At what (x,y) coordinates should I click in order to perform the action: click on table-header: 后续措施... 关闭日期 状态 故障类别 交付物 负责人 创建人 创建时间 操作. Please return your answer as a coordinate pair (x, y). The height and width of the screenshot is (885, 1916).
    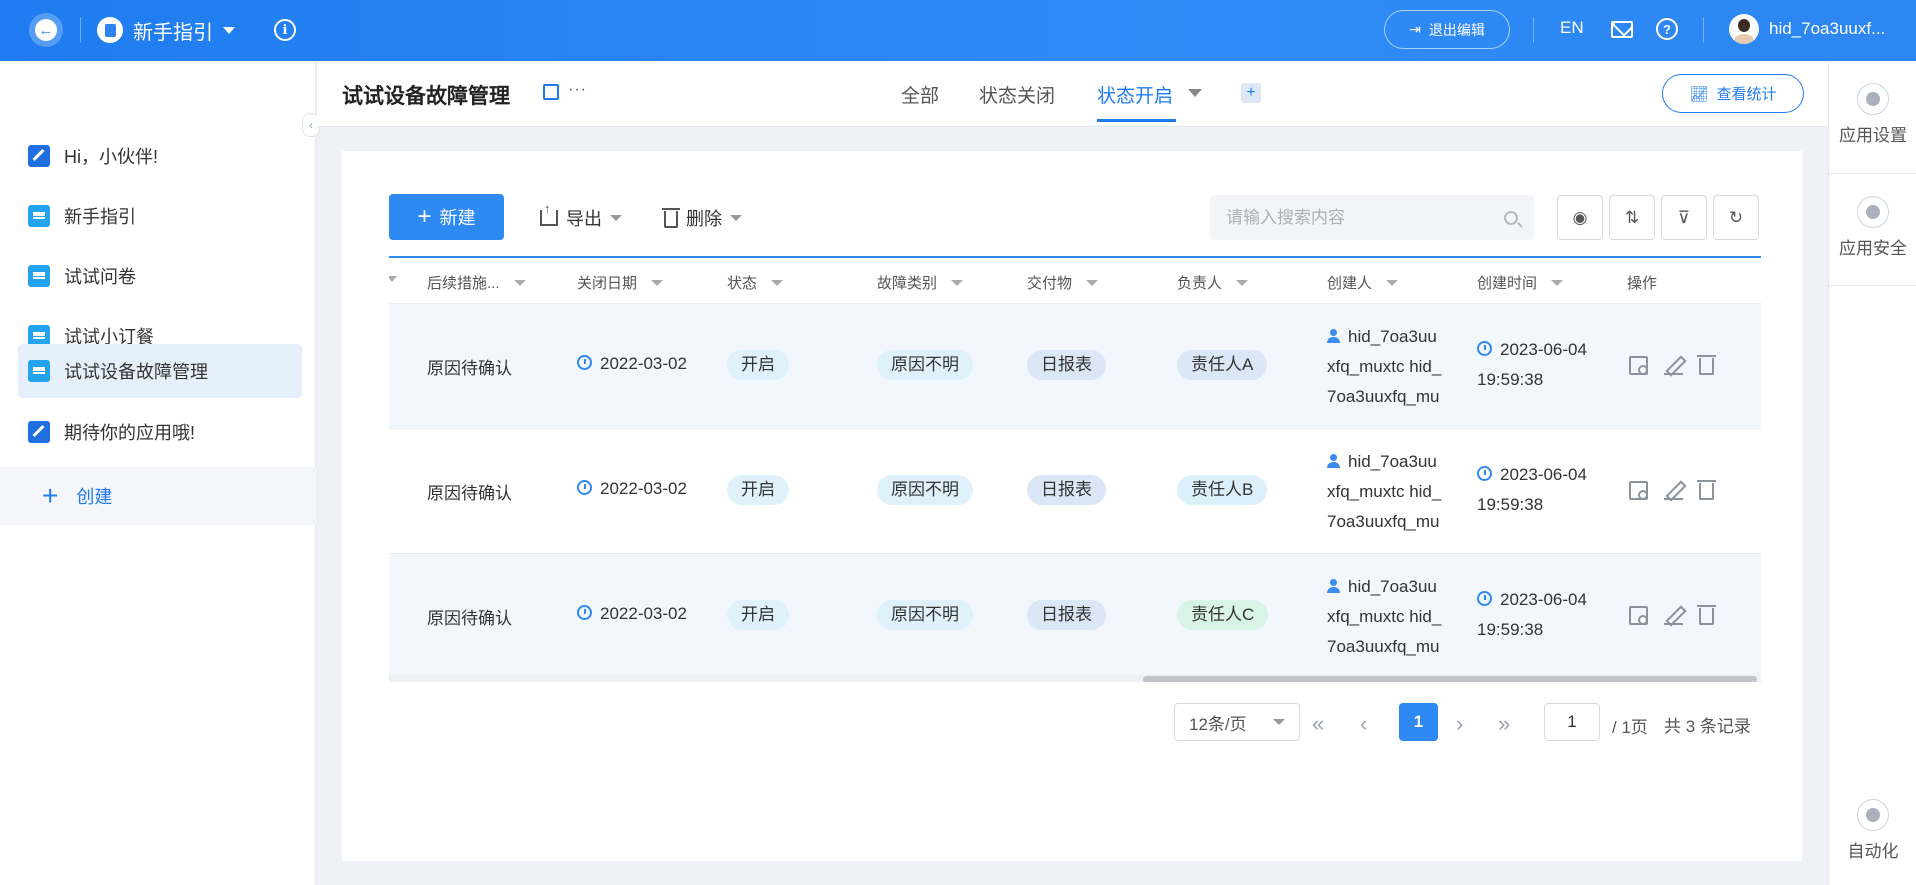
    Looking at the image, I should click on (1075, 281).